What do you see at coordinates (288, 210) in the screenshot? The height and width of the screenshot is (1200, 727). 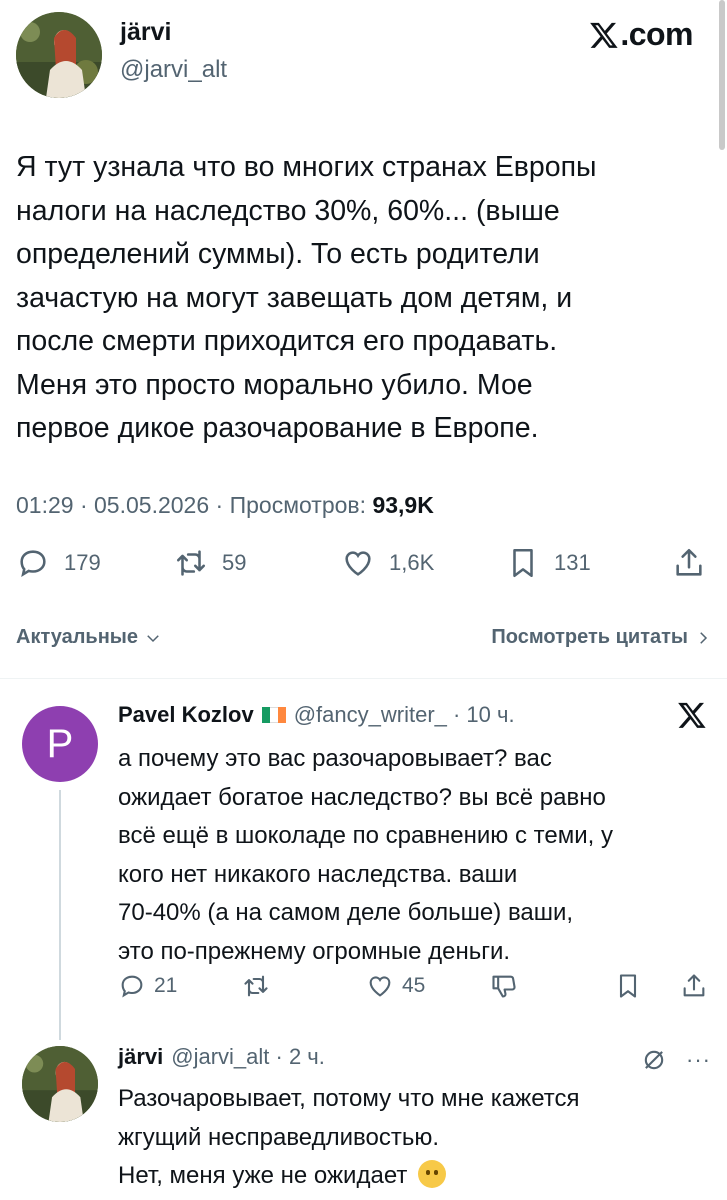 I see `tweet-line: налоги на наследство 30%, 60%... (выше` at bounding box center [288, 210].